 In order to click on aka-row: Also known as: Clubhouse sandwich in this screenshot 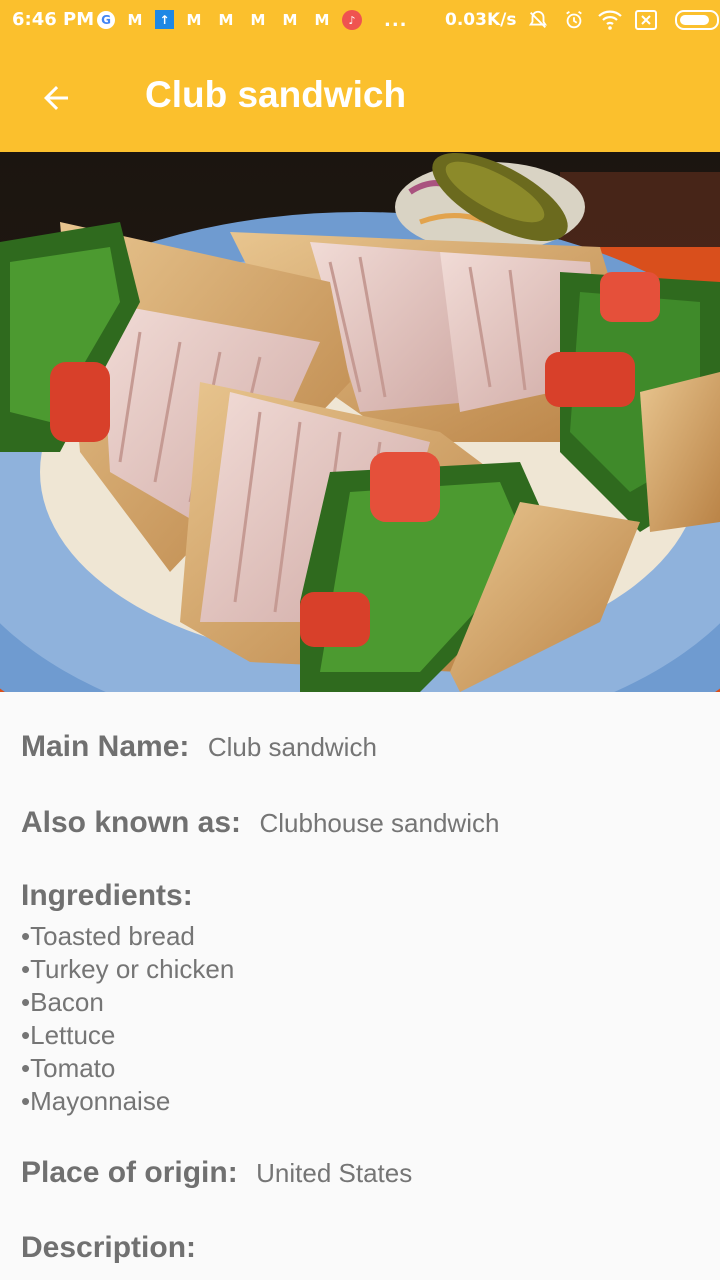, I will do `click(260, 823)`.